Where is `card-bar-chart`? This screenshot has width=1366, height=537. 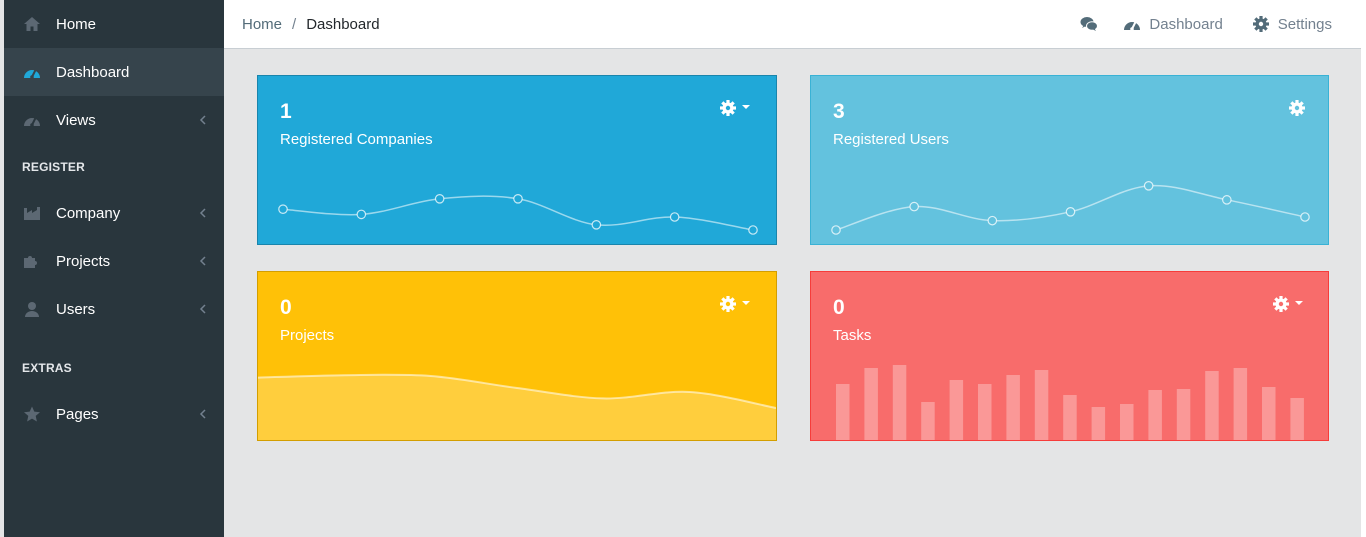 card-bar-chart is located at coordinates (1070, 402).